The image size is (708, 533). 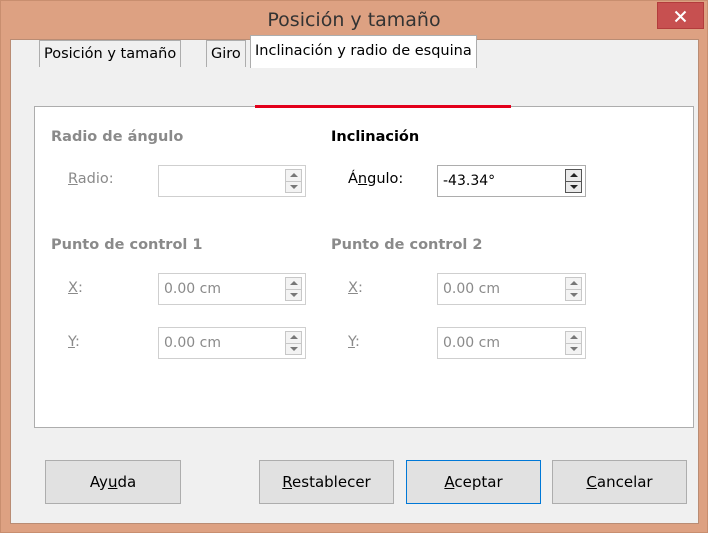 I want to click on cp2-y-spinner, so click(x=573, y=343).